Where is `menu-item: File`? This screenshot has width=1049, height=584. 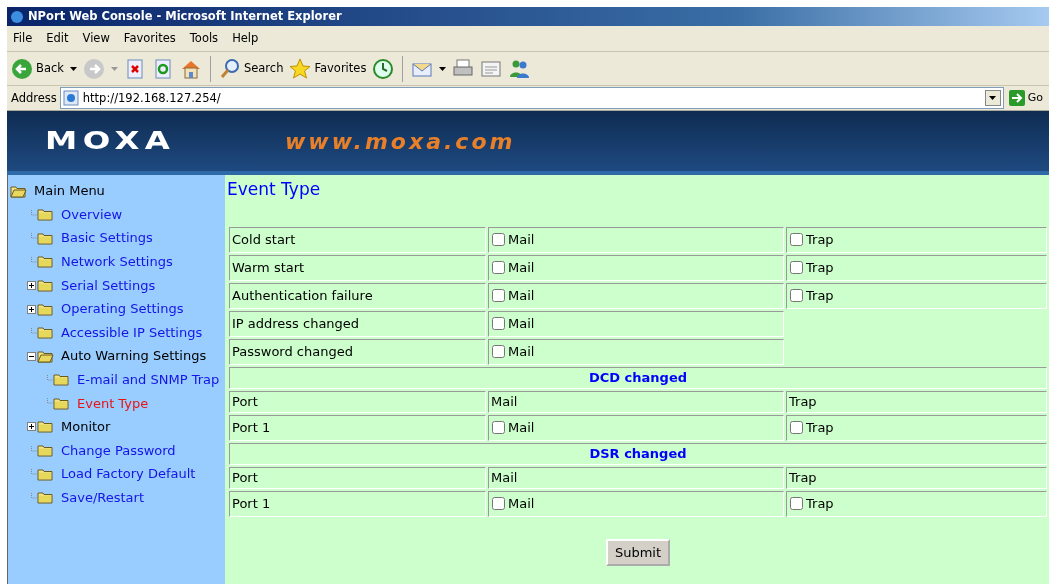 menu-item: File is located at coordinates (23, 39).